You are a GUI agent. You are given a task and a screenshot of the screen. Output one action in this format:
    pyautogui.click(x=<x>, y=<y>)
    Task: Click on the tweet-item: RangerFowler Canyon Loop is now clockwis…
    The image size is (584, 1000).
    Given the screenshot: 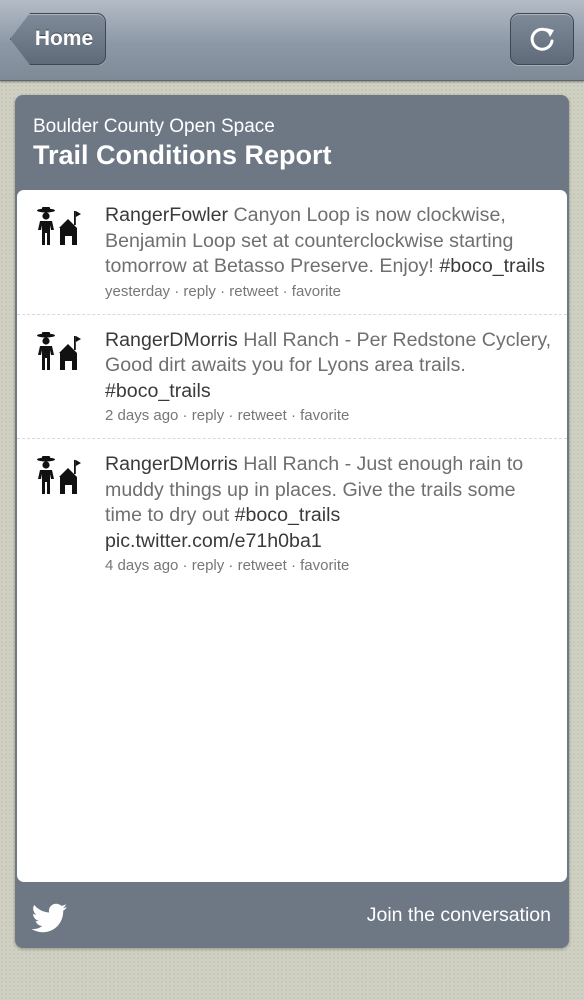 What is the action you would take?
    pyautogui.click(x=292, y=252)
    